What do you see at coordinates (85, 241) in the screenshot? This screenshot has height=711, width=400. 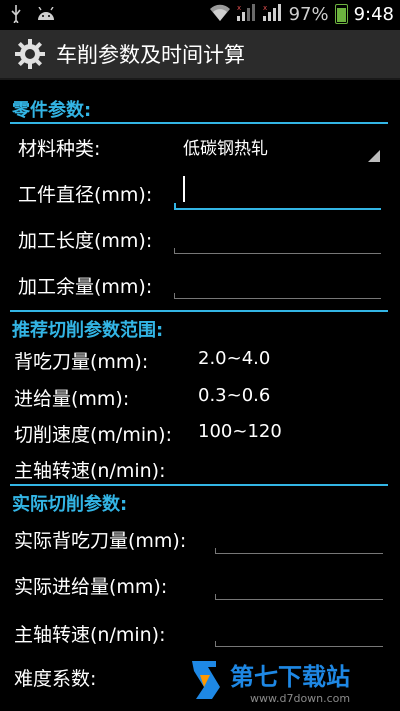 I see `length-label: 加工长度(mm):` at bounding box center [85, 241].